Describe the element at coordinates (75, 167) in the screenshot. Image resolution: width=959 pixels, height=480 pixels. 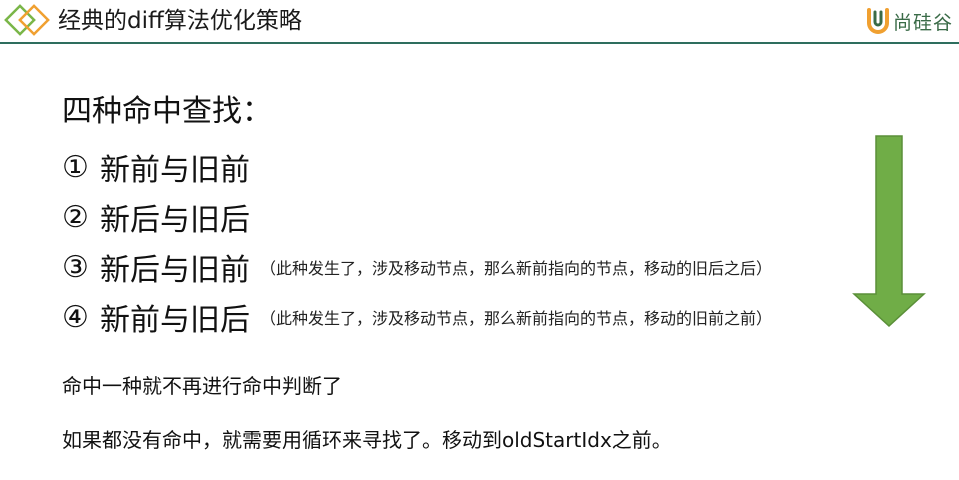
I see `strategy-number: ①` at that location.